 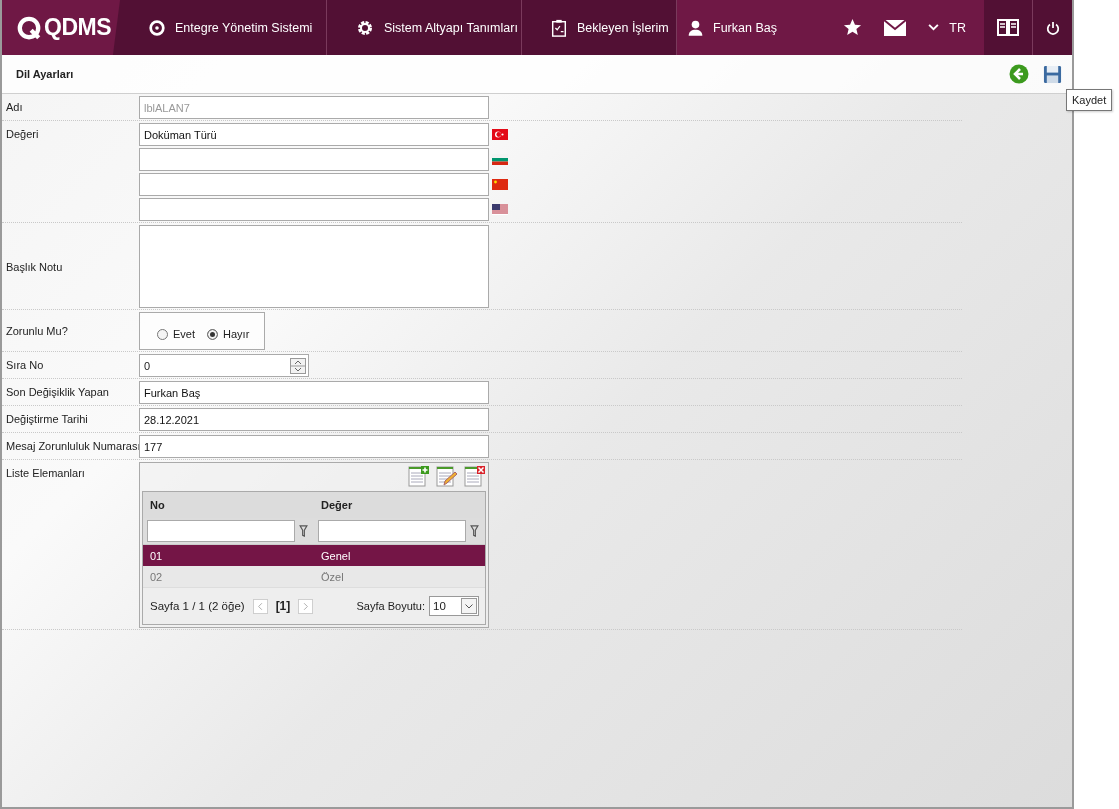 What do you see at coordinates (314, 266) in the screenshot?
I see `text-area` at bounding box center [314, 266].